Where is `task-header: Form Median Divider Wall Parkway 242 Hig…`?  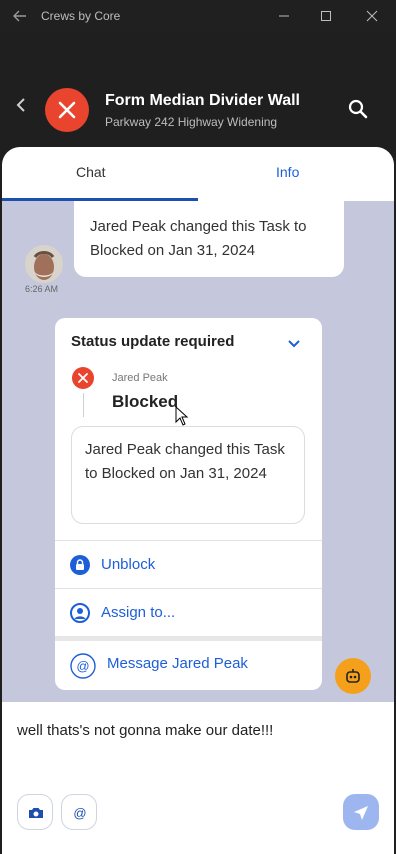 task-header: Form Median Divider Wall Parkway 242 Hig… is located at coordinates (198, 94).